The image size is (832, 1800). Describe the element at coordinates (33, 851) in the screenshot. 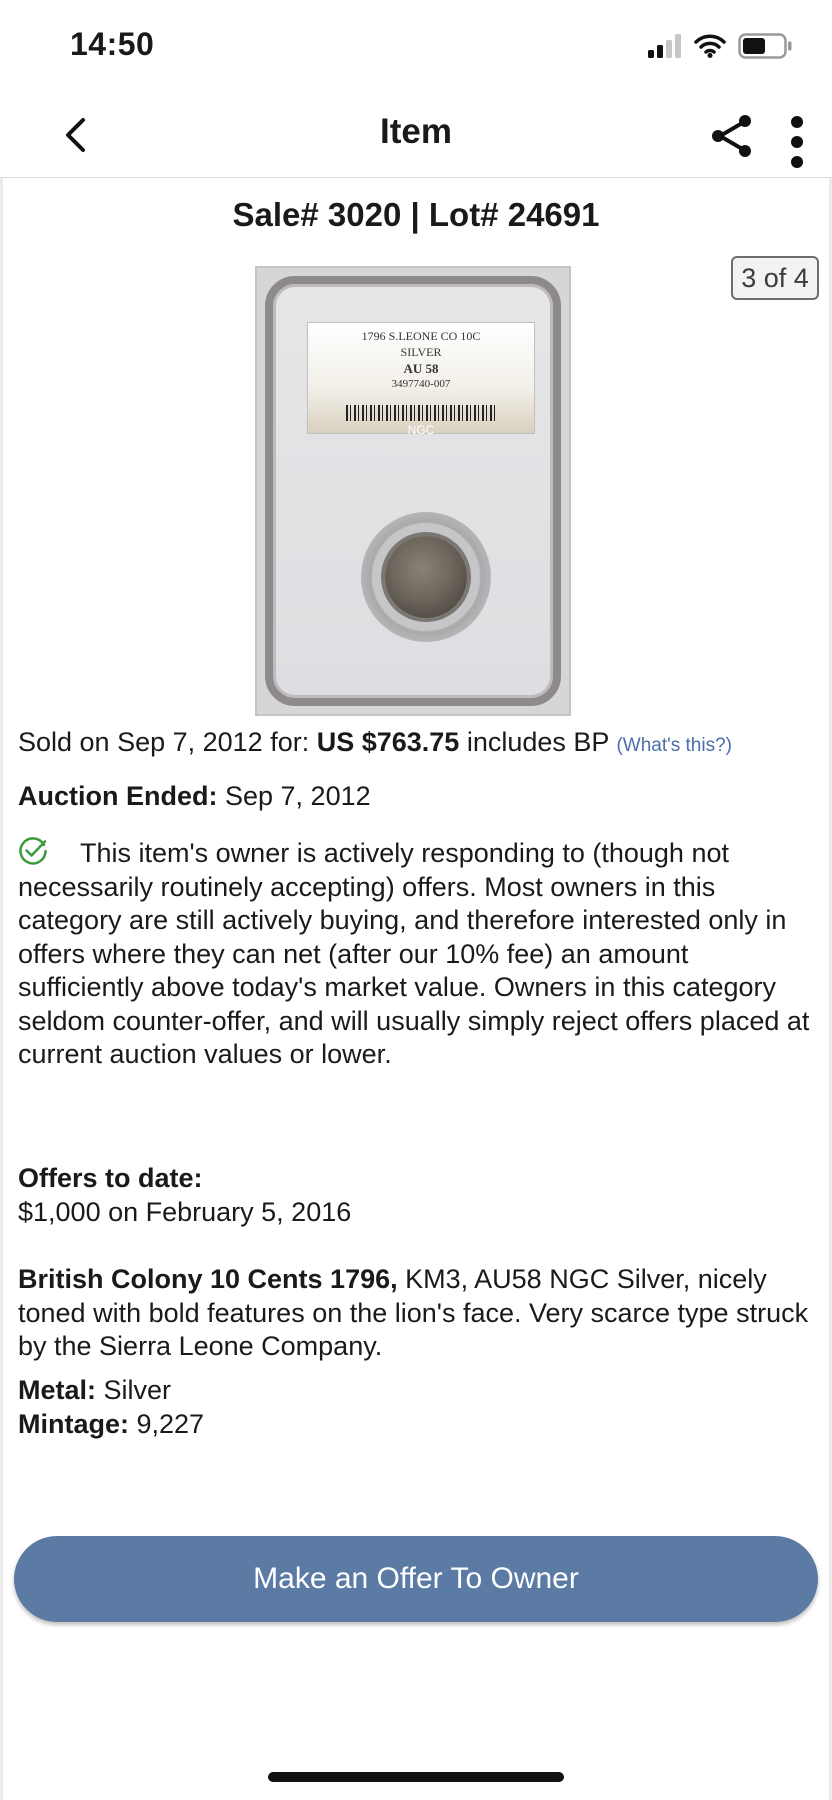

I see `check-circle-icon` at that location.